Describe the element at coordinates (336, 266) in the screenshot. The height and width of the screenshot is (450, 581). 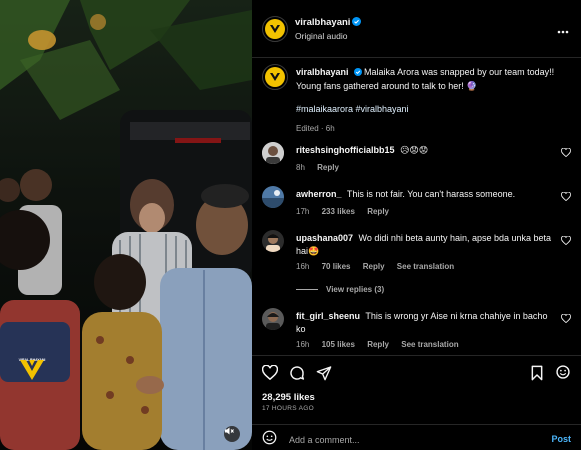
I see `comment-likes: 70 likes` at that location.